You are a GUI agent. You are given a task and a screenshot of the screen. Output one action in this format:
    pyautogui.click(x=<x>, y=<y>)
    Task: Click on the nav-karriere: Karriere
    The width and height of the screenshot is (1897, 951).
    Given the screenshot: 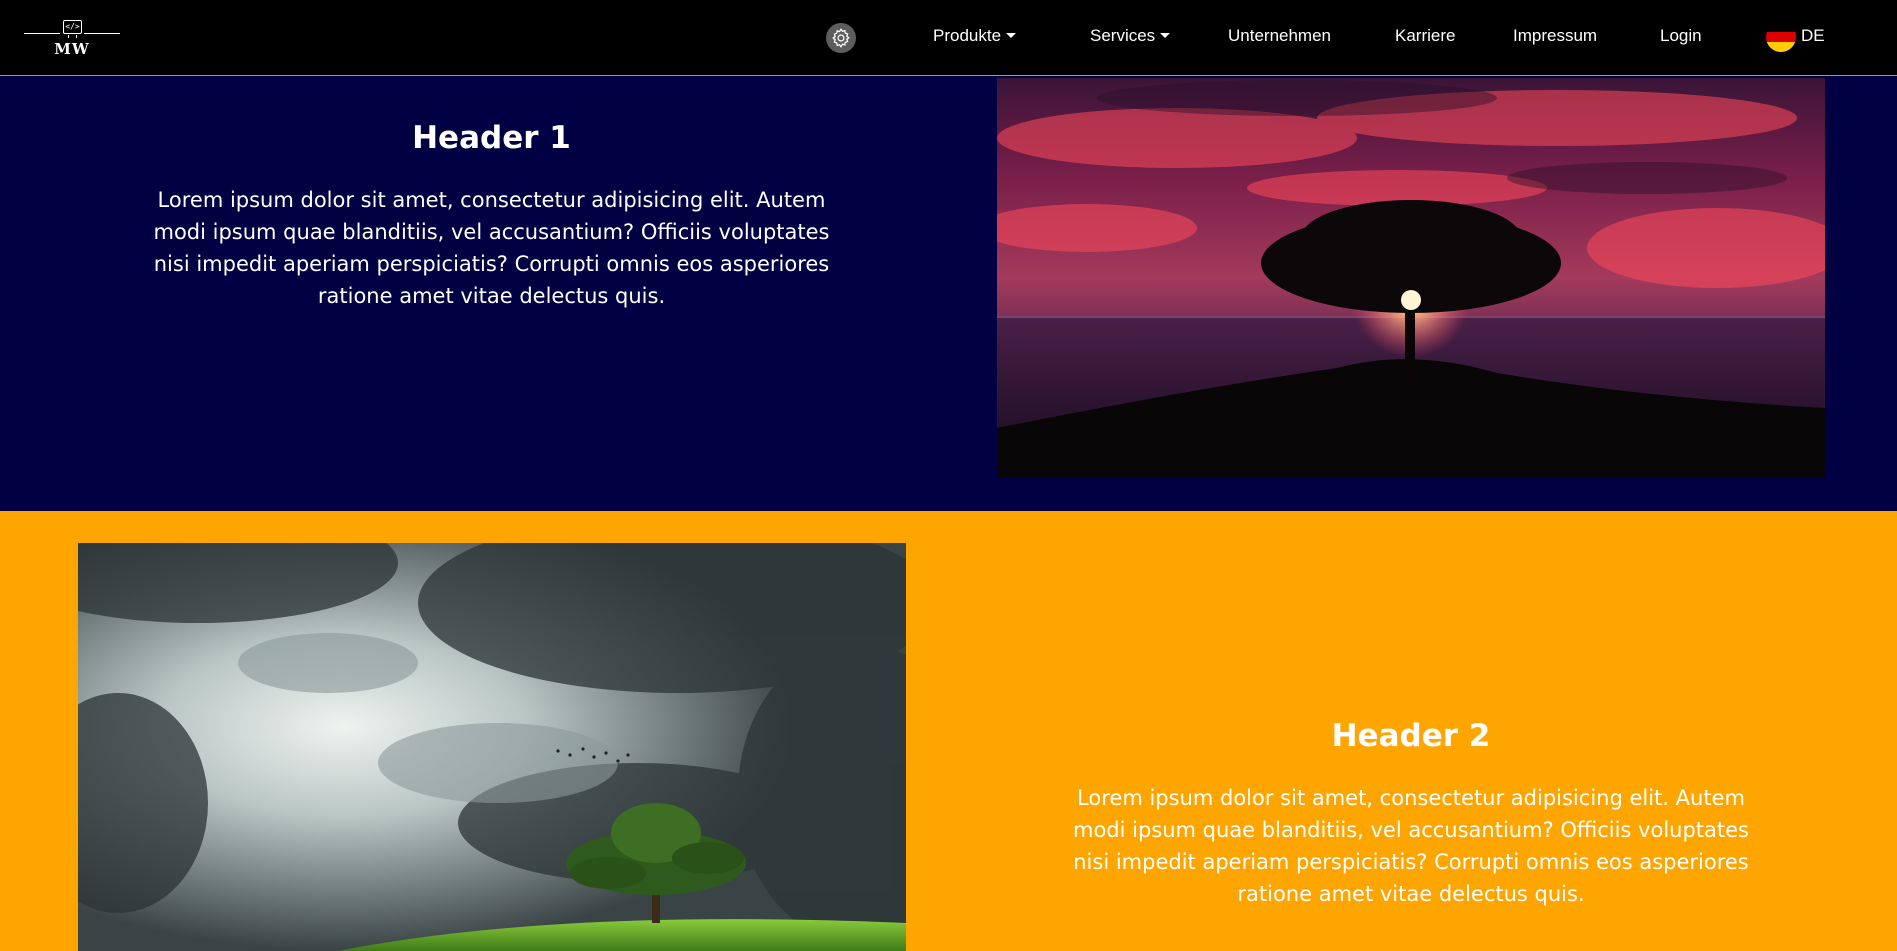 What is the action you would take?
    pyautogui.click(x=1425, y=36)
    